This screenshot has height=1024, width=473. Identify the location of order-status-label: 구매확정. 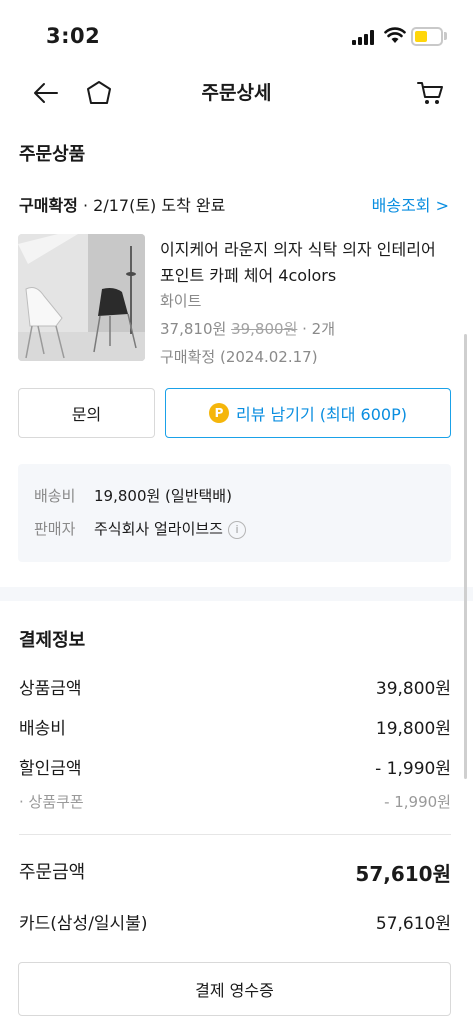
(48, 205).